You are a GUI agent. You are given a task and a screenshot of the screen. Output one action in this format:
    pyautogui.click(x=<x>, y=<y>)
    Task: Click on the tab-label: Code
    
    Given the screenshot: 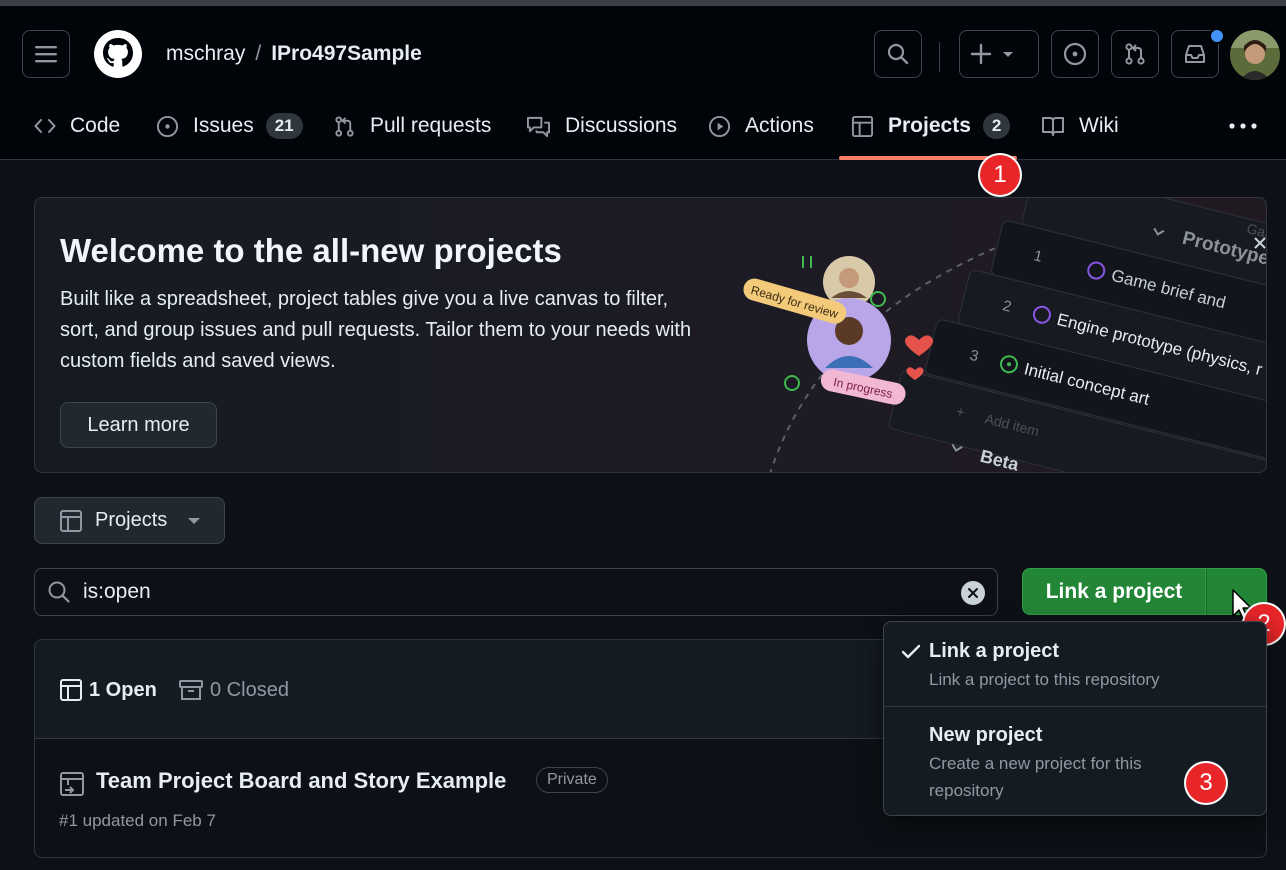 What is the action you would take?
    pyautogui.click(x=95, y=125)
    